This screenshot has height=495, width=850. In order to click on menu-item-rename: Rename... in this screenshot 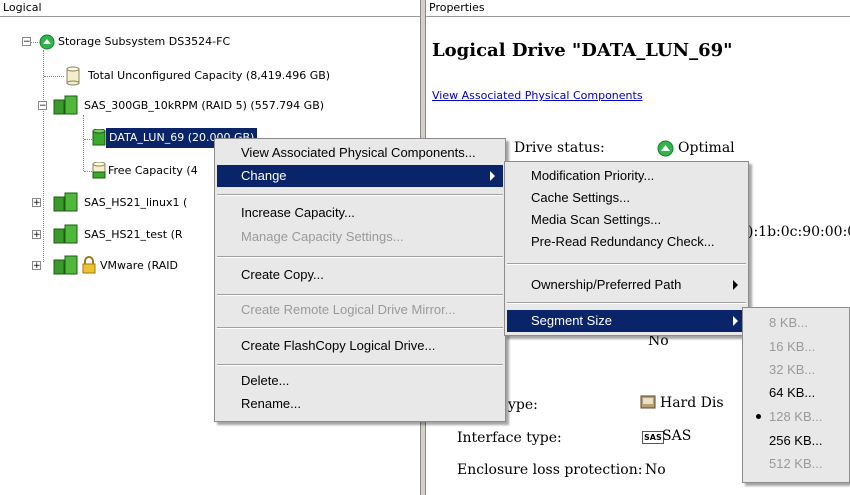, I will do `click(360, 404)`.